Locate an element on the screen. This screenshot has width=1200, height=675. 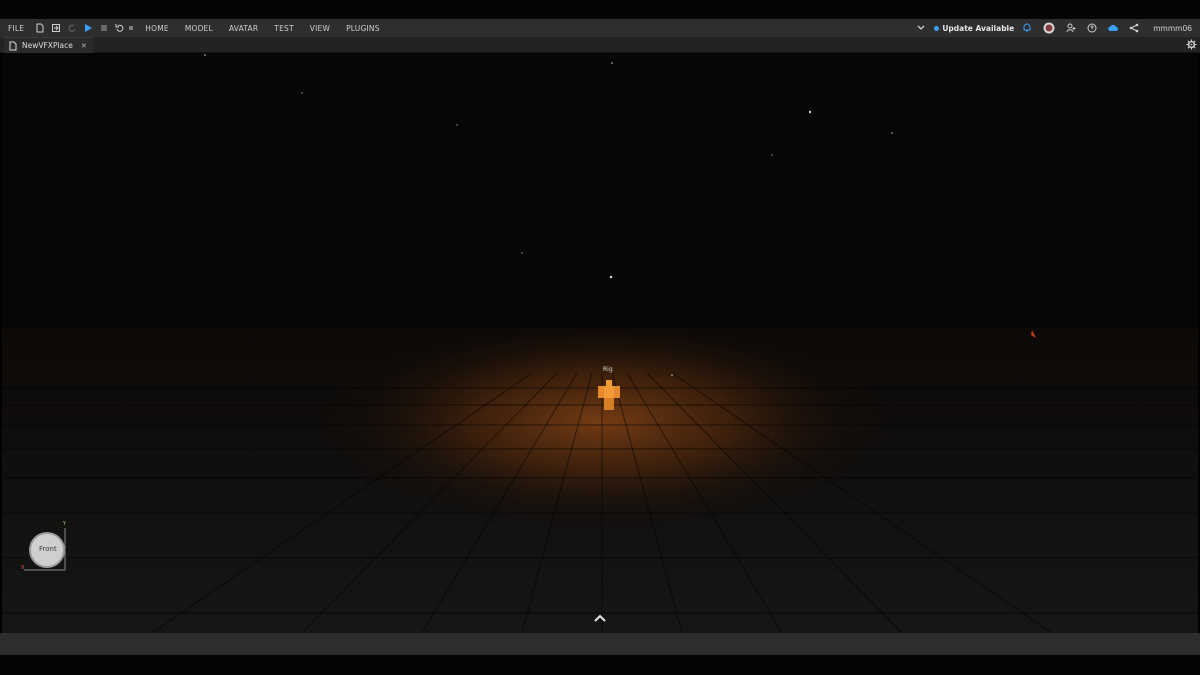
help-icon is located at coordinates (1092, 28).